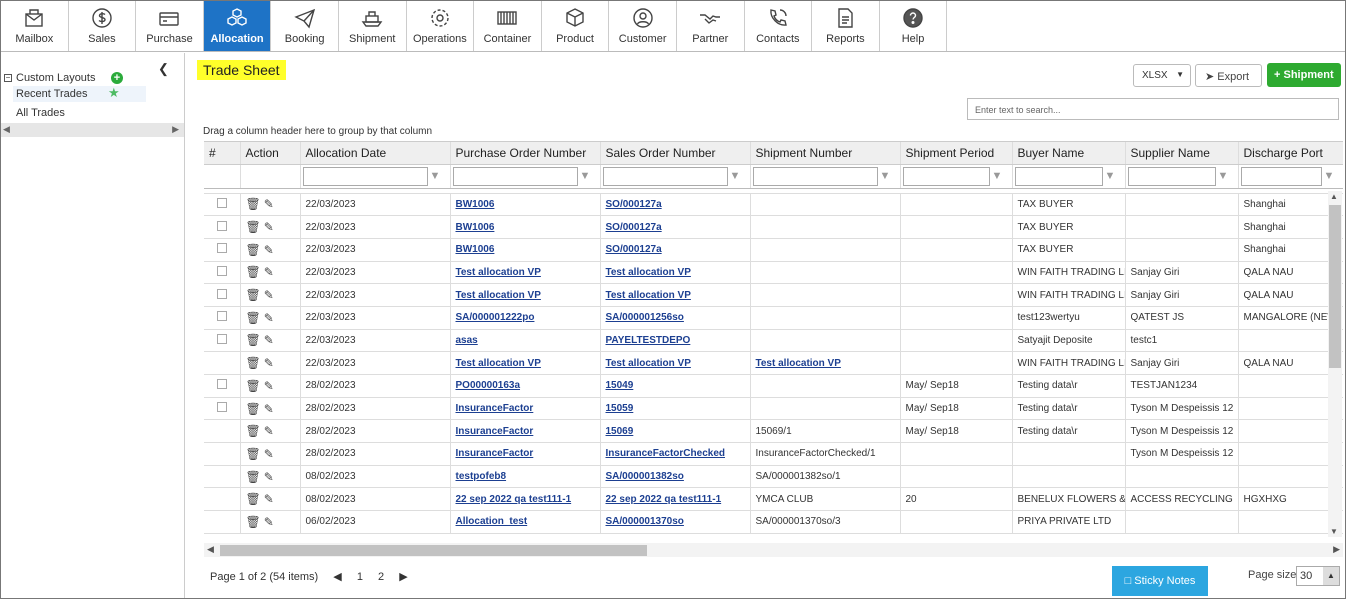 The width and height of the screenshot is (1346, 599). Describe the element at coordinates (103, 26) in the screenshot. I see `nav-sales: Sales` at that location.